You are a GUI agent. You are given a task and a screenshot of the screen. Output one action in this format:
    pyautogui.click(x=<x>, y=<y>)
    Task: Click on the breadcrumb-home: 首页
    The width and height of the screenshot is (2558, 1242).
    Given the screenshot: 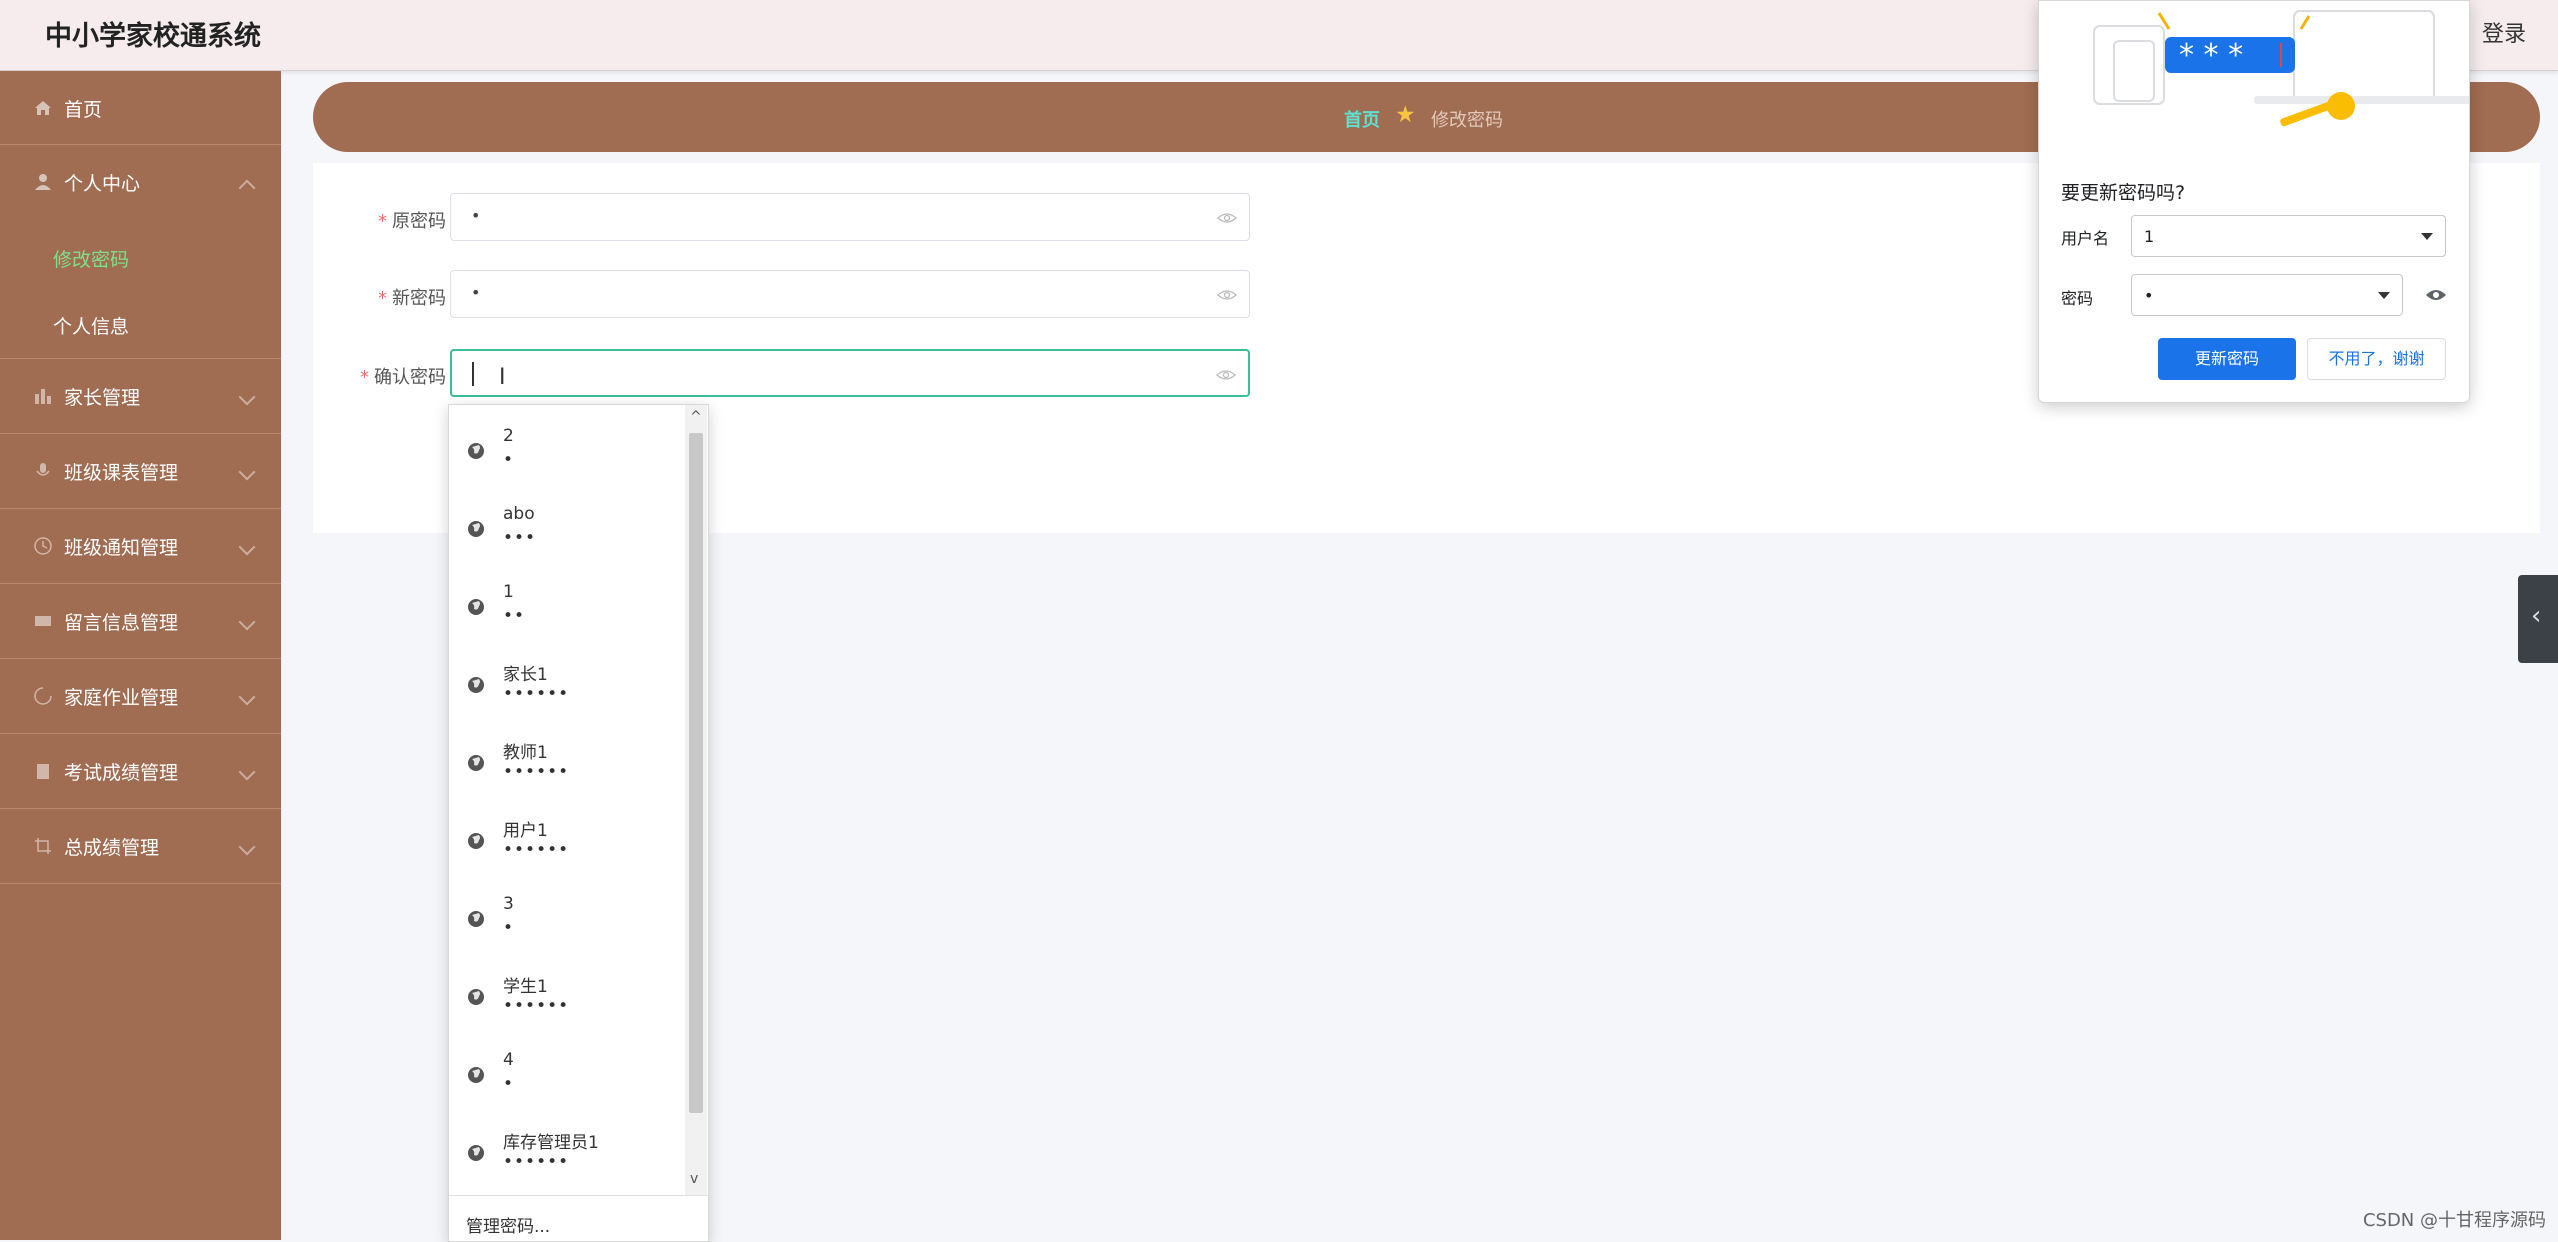 What is the action you would take?
    pyautogui.click(x=1362, y=119)
    